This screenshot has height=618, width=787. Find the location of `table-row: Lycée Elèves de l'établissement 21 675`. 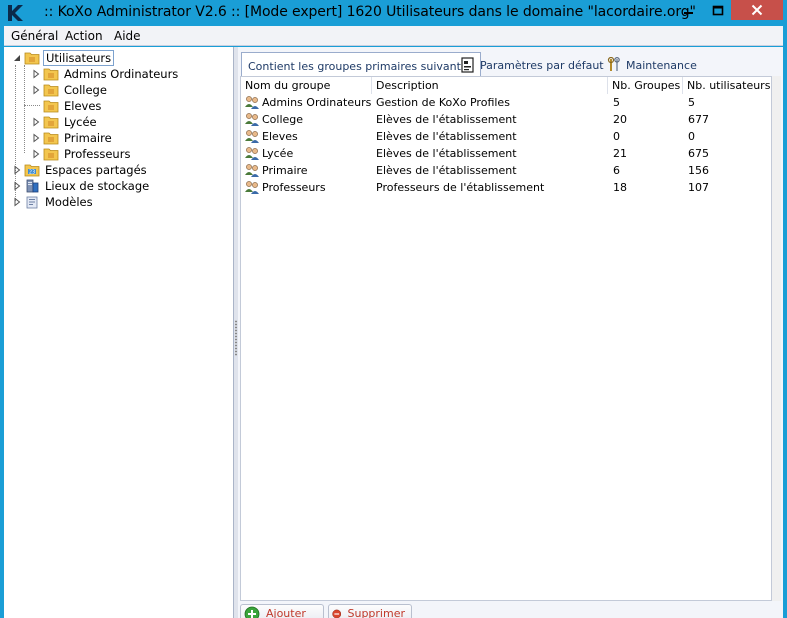

table-row: Lycée Elèves de l'établissement 21 675 is located at coordinates (506, 153).